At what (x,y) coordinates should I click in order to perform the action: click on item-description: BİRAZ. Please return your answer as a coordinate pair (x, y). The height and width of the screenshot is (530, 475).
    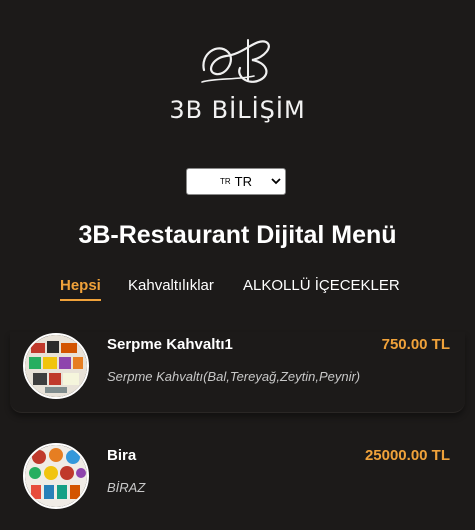
    Looking at the image, I should click on (126, 487).